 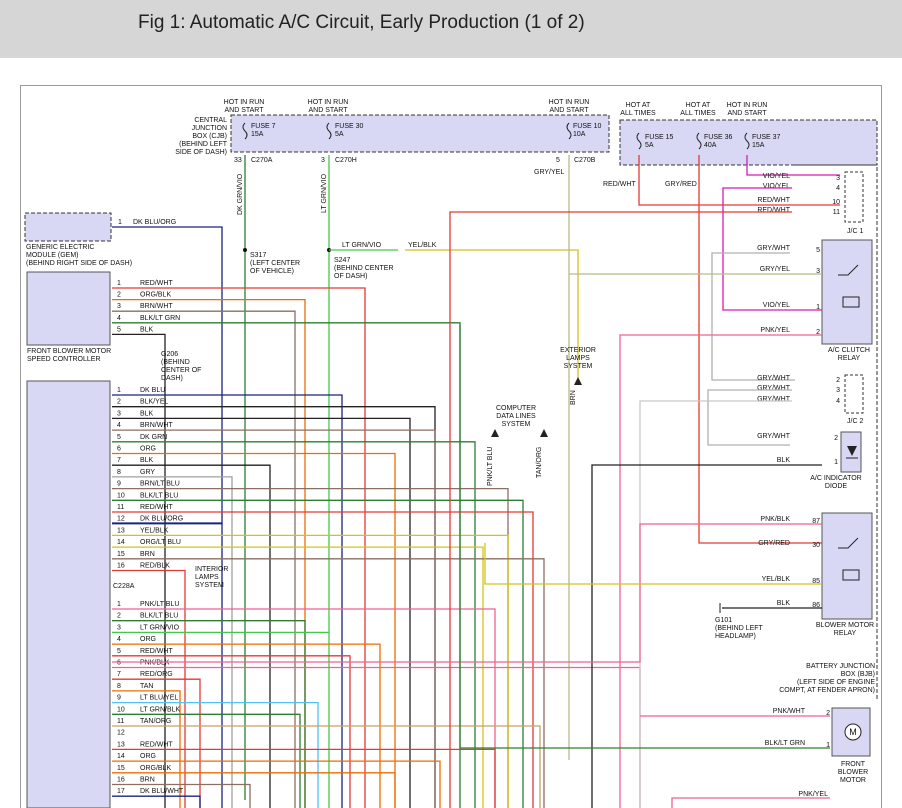 What do you see at coordinates (720, 571) in the screenshot?
I see `wire-pnk-yel` at bounding box center [720, 571].